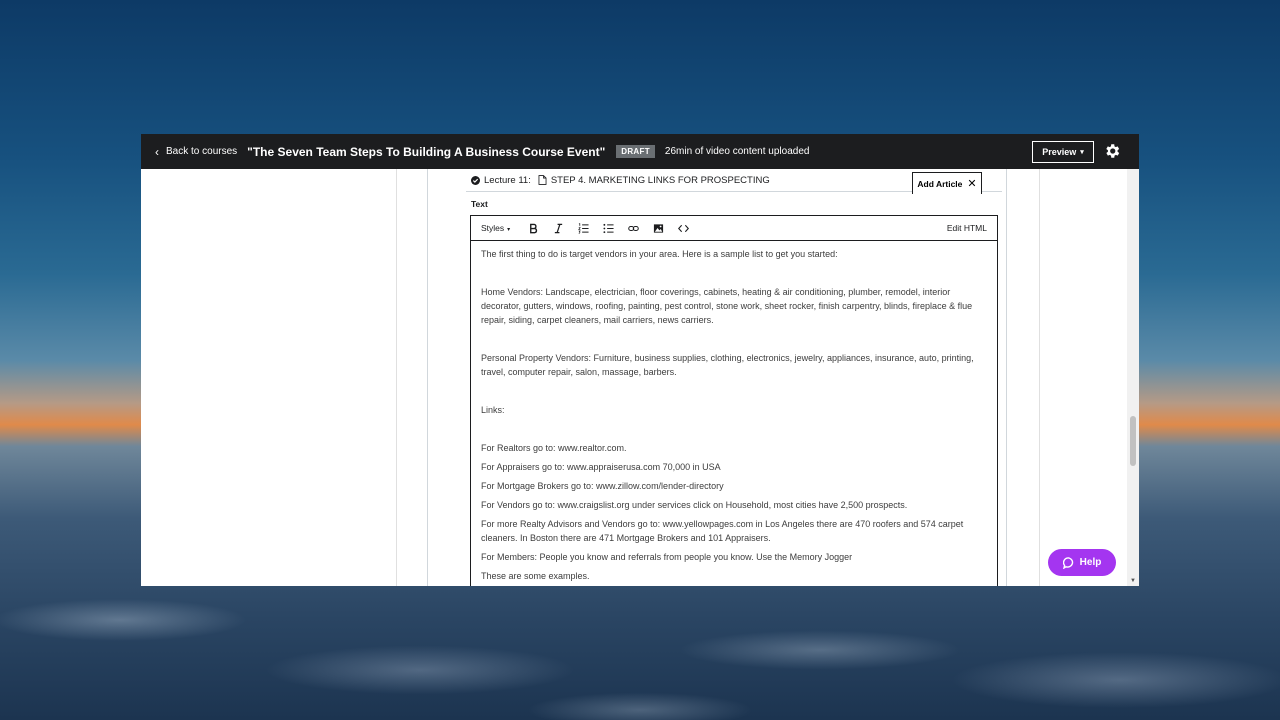 Image resolution: width=1280 pixels, height=720 pixels. I want to click on bullet-list-button, so click(608, 228).